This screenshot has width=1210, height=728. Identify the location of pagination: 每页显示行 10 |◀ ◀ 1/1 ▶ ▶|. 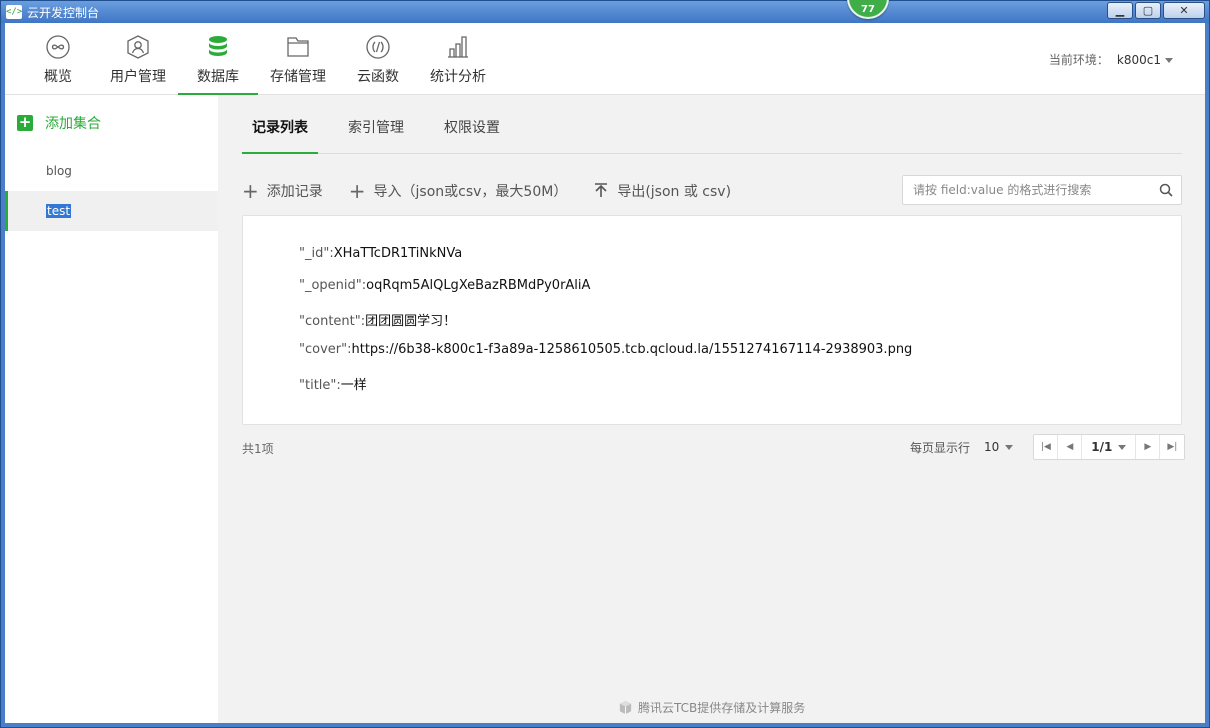
(1048, 447).